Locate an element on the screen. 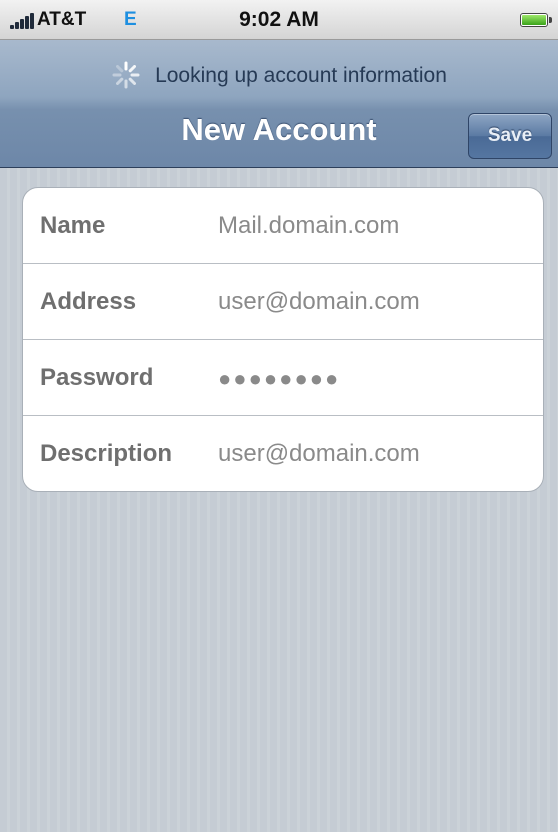 The image size is (558, 832). password-label: Password is located at coordinates (97, 377).